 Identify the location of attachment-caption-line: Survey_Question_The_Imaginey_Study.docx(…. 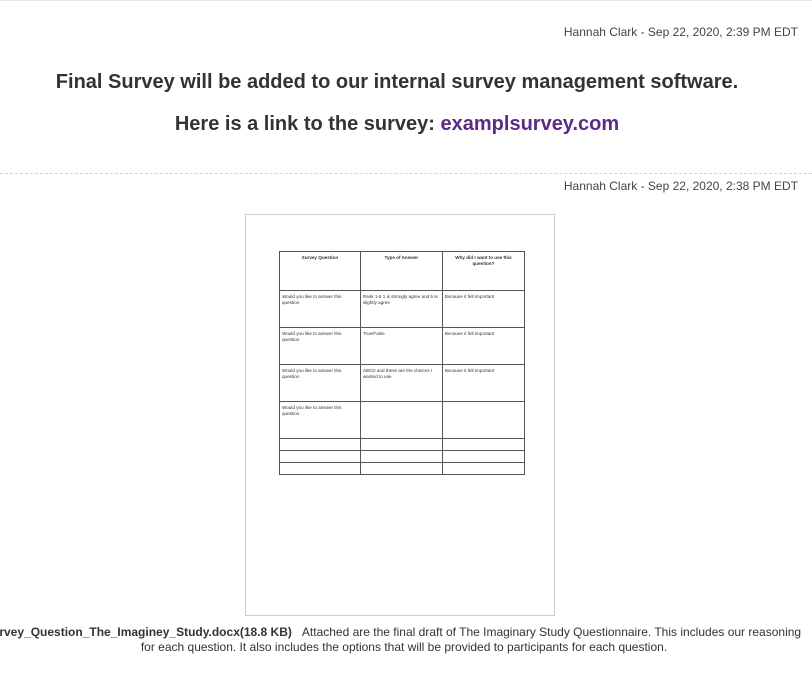
(406, 632).